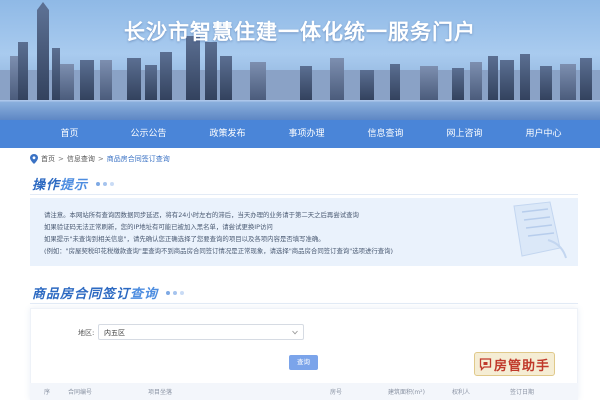  Describe the element at coordinates (148, 134) in the screenshot. I see `nav-item-announcements: 公示公告` at that location.